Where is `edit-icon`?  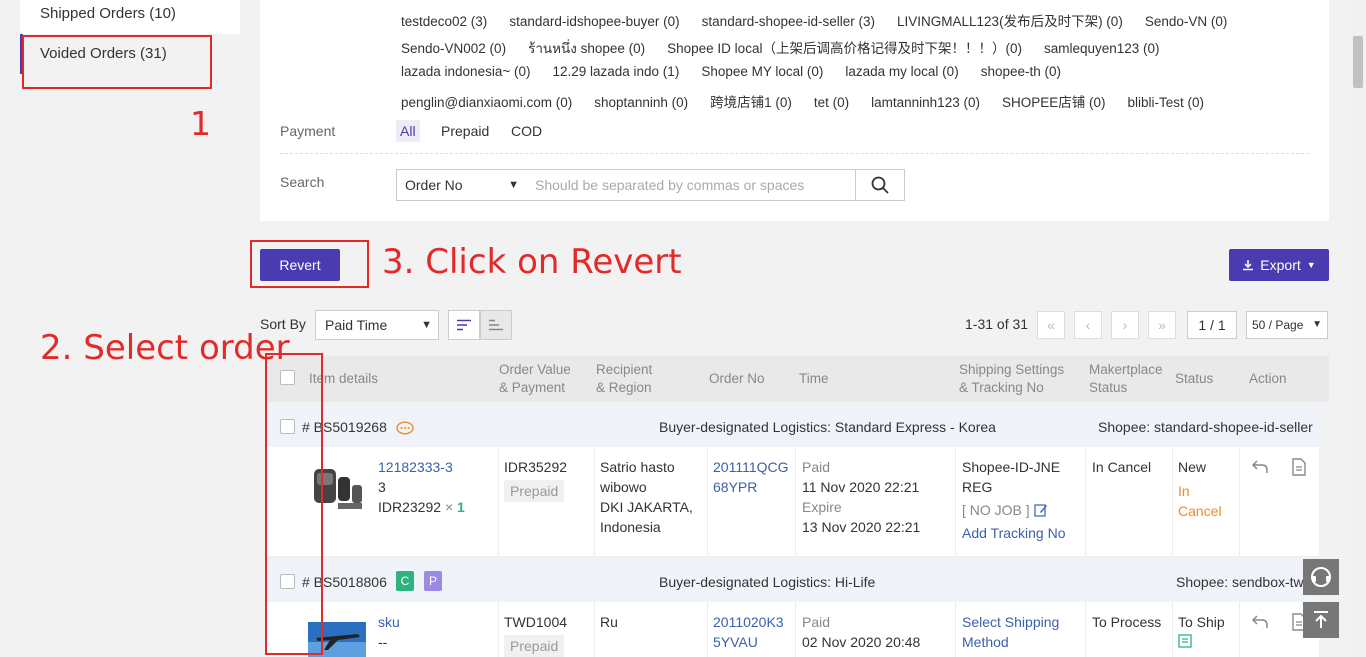
edit-icon is located at coordinates (1040, 510).